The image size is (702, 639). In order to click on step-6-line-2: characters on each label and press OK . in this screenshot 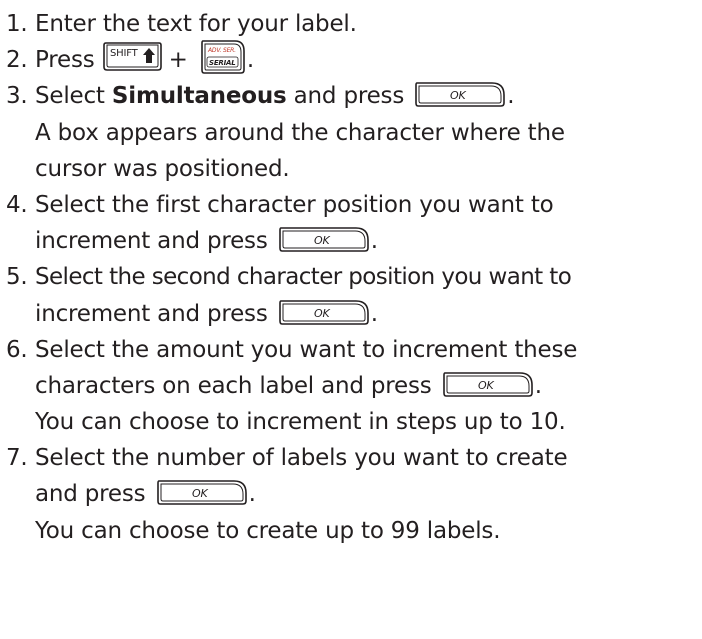, I will do `click(351, 386)`.